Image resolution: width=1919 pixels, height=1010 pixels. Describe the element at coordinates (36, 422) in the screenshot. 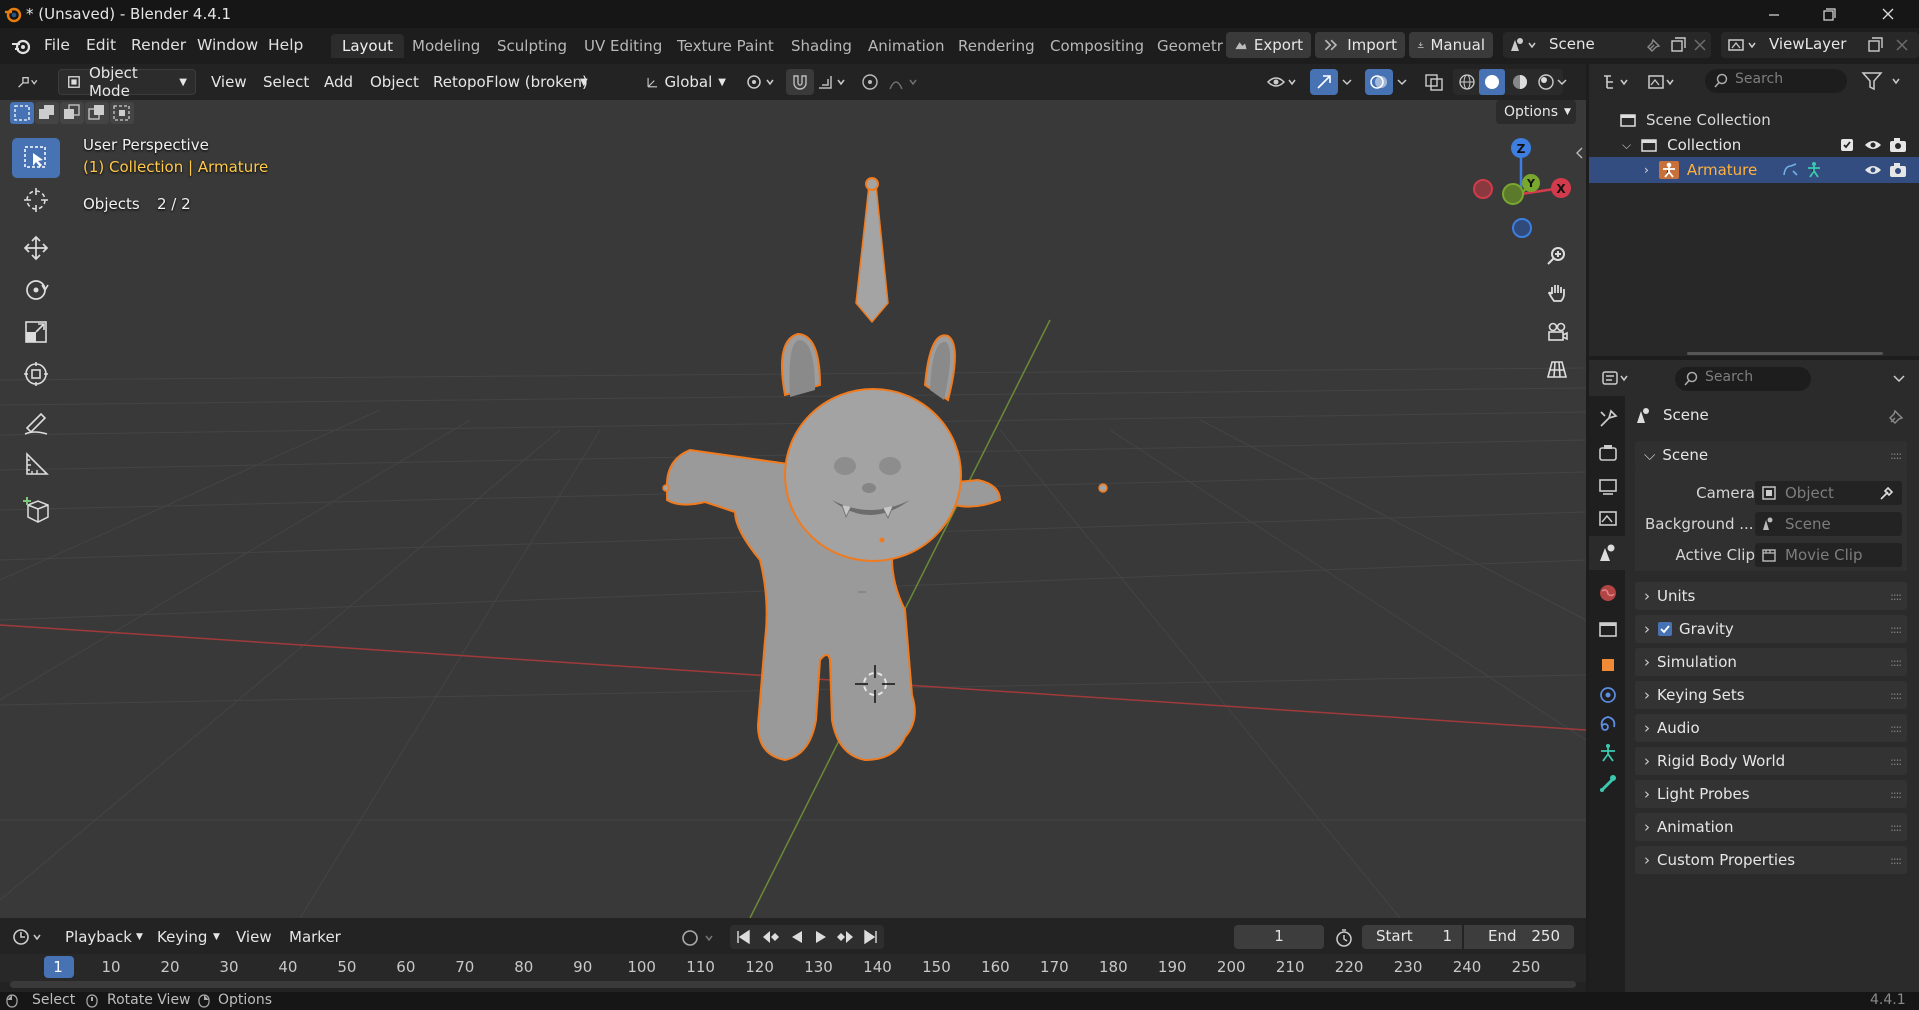

I see `annotate-tool` at that location.